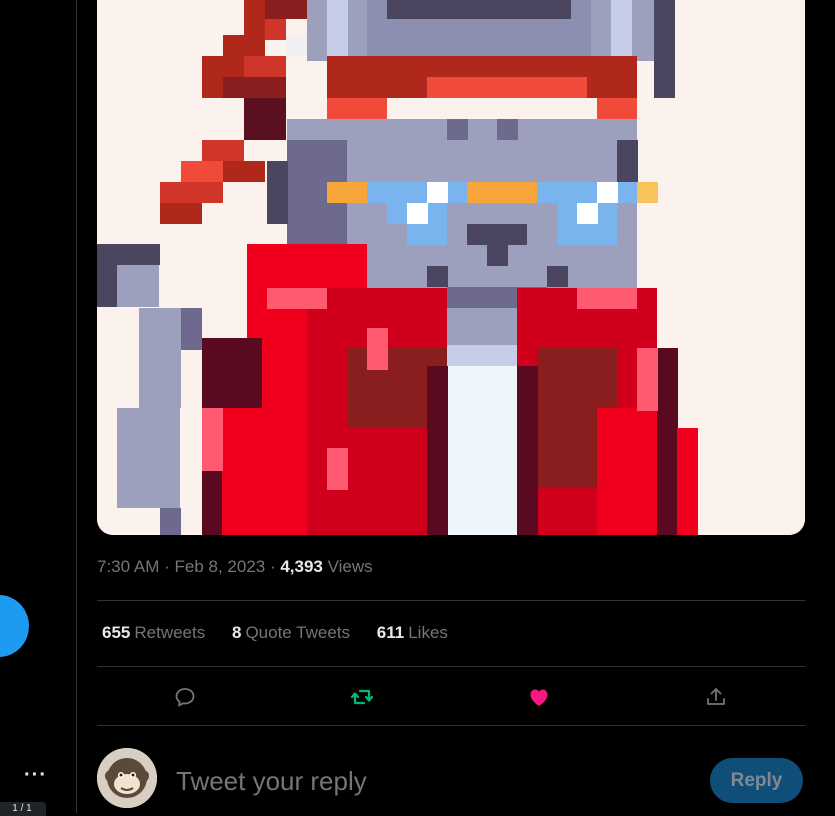 This screenshot has height=816, width=835. I want to click on like-button, so click(539, 697).